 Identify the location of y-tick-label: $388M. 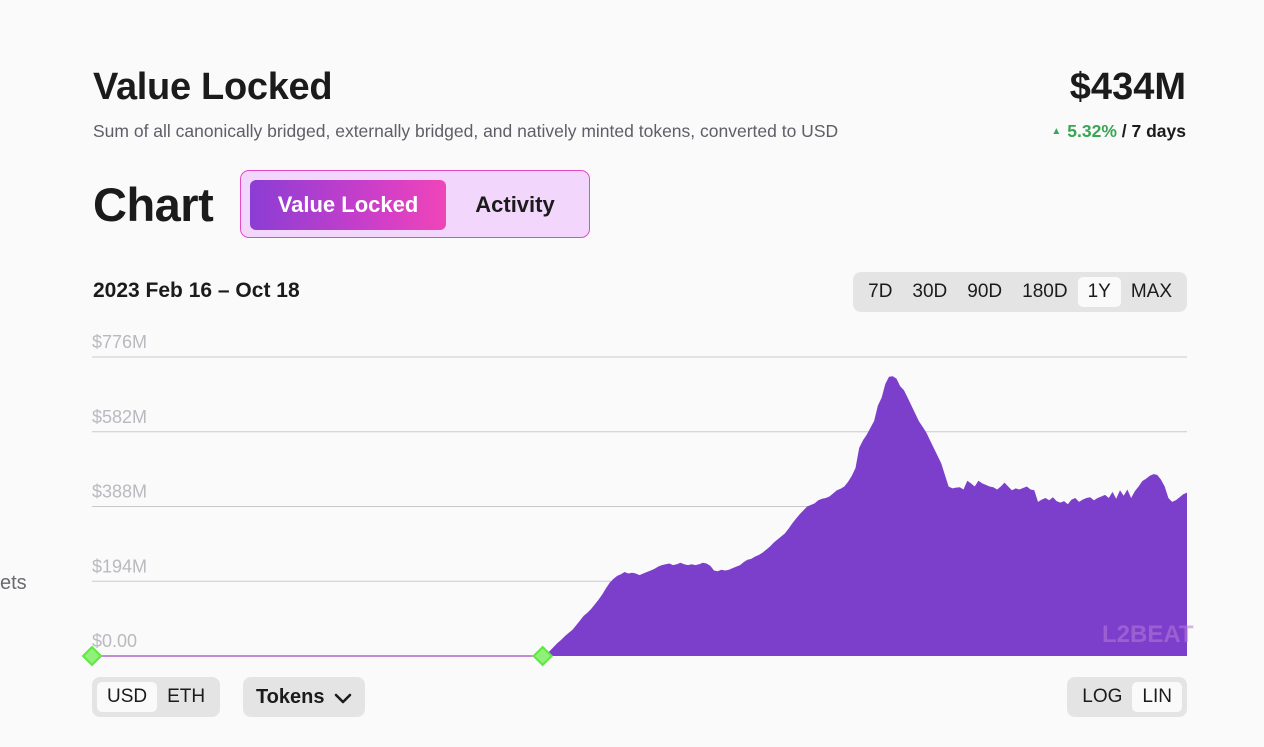
(119, 492).